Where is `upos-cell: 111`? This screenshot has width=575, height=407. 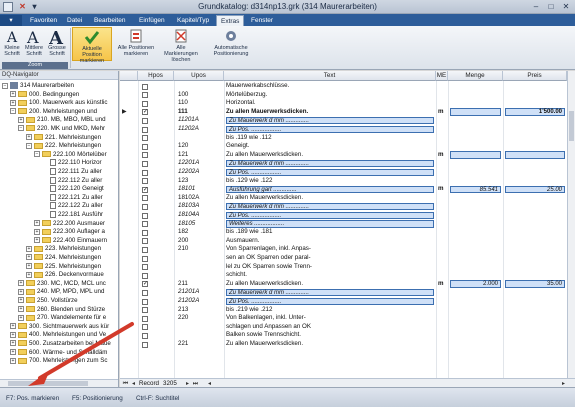 upos-cell: 111 is located at coordinates (200, 112).